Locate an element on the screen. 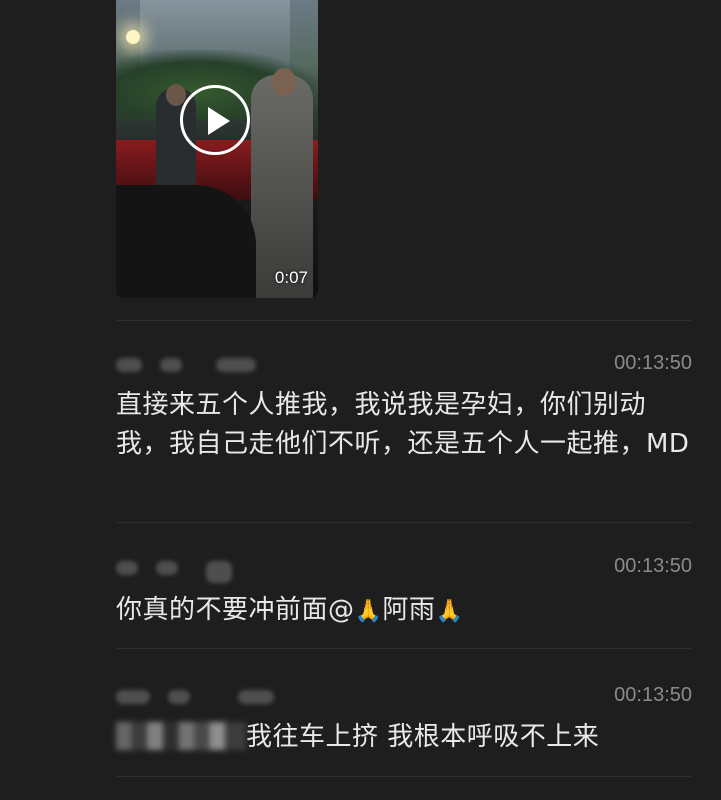  message-text: 我往车上挤 我根本呼吸不上来 is located at coordinates (404, 737).